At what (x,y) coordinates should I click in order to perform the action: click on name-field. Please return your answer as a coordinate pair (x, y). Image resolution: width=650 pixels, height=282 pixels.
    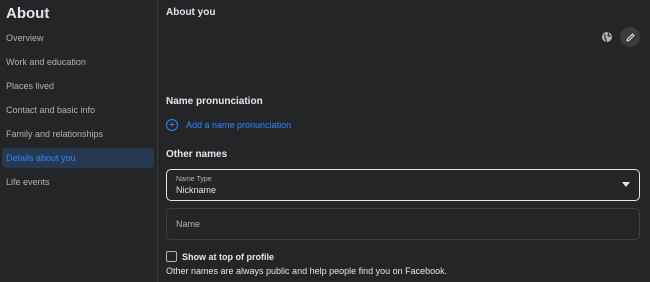
    Looking at the image, I should click on (403, 224).